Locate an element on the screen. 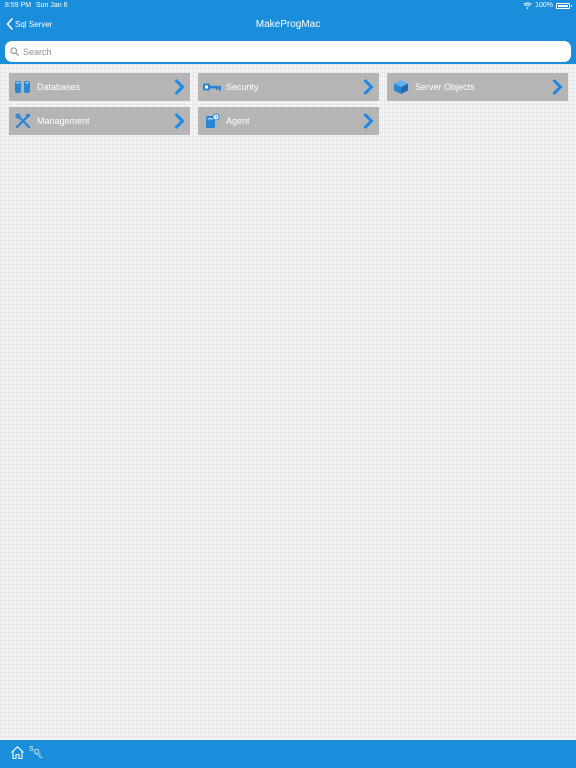  status-date: Sun Jan 6 is located at coordinates (52, 5).